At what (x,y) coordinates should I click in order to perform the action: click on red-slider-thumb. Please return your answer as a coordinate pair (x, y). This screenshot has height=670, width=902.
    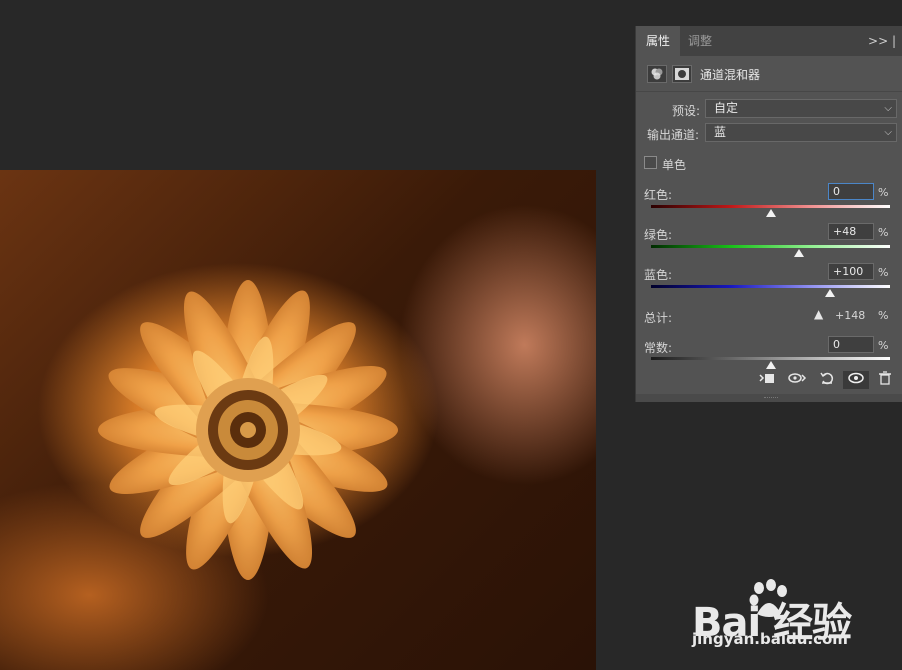
    Looking at the image, I should click on (770, 213).